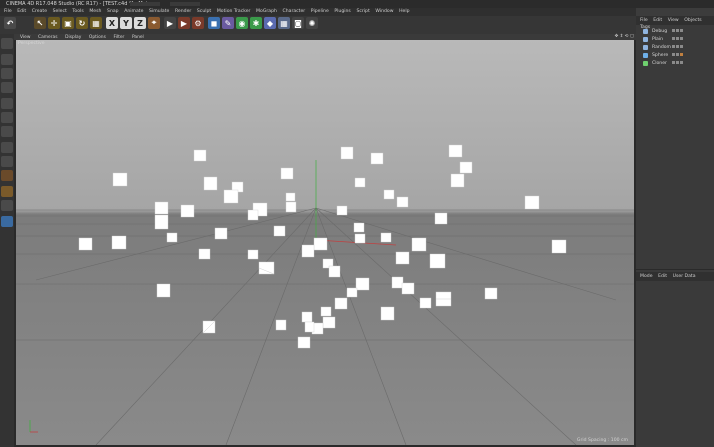 The height and width of the screenshot is (447, 714). Describe the element at coordinates (312, 23) in the screenshot. I see `light-icon: ✺` at that location.